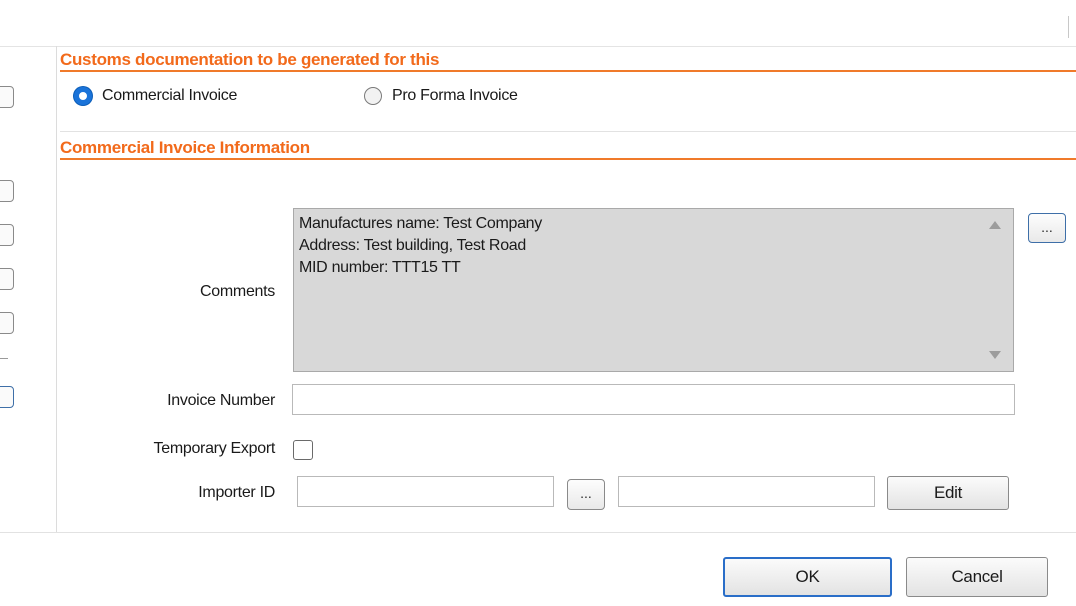  Describe the element at coordinates (746, 491) in the screenshot. I see `importer-name-input` at that location.